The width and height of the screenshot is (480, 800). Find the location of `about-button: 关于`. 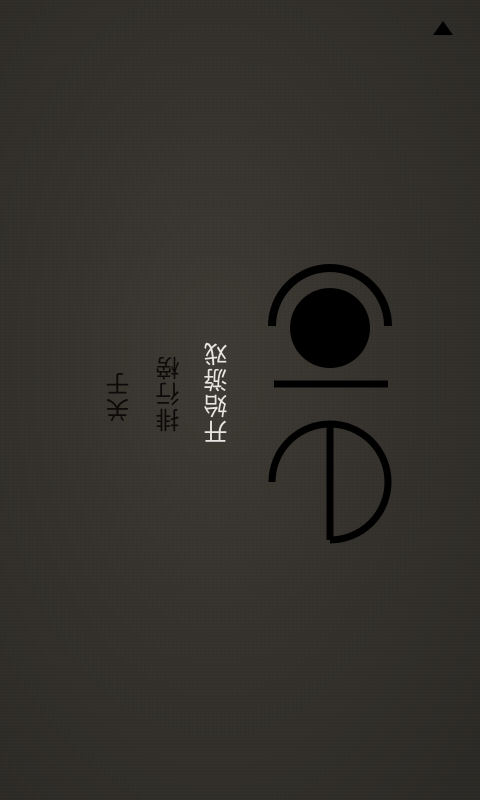

about-button: 关于 is located at coordinates (120, 396).